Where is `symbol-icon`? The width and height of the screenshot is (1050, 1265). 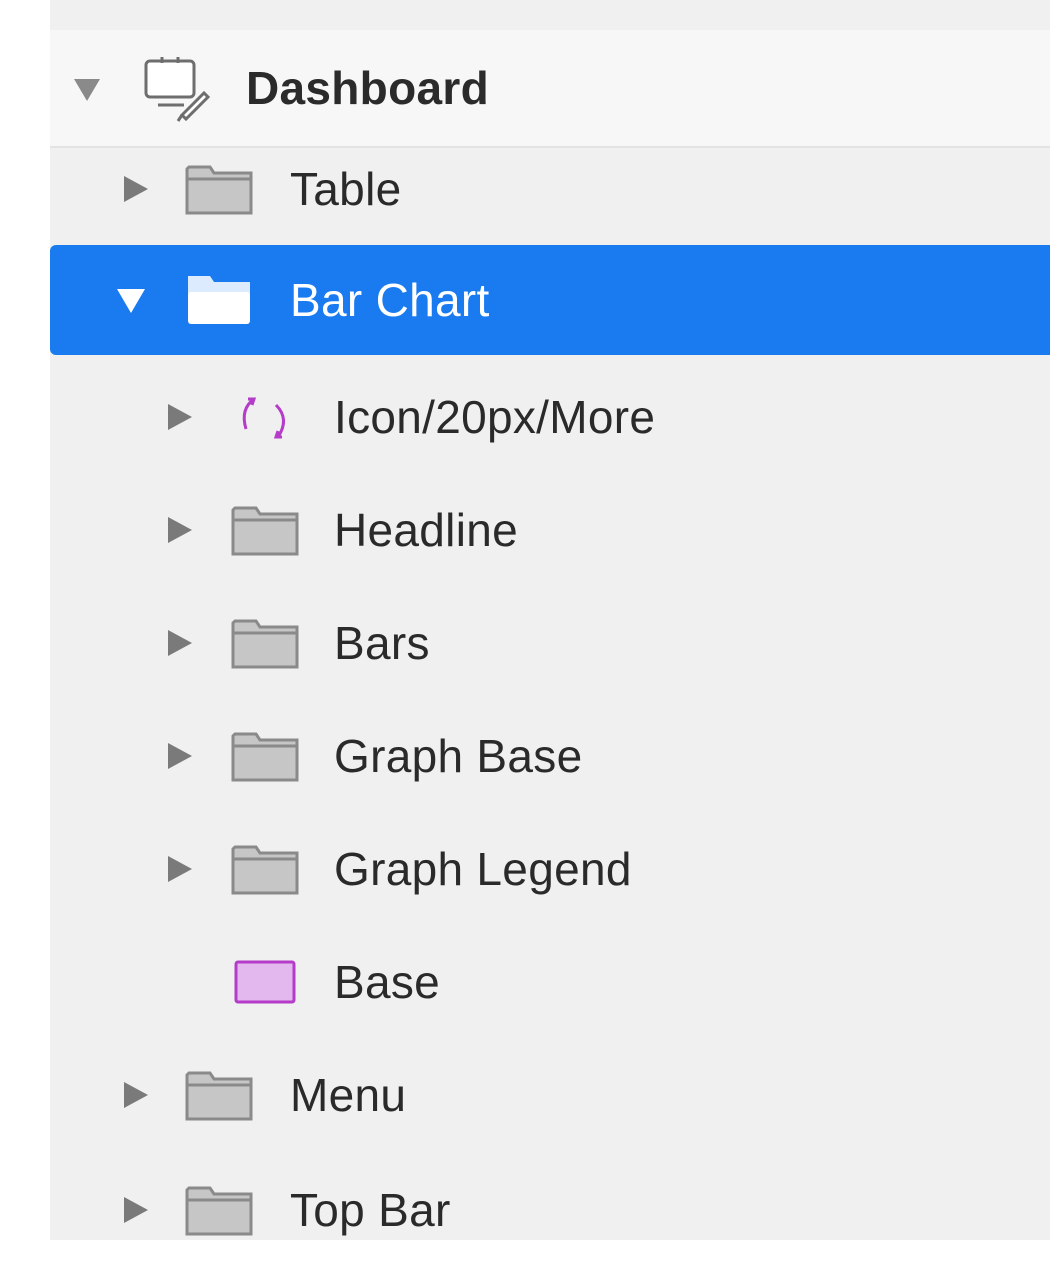
symbol-icon is located at coordinates (265, 417).